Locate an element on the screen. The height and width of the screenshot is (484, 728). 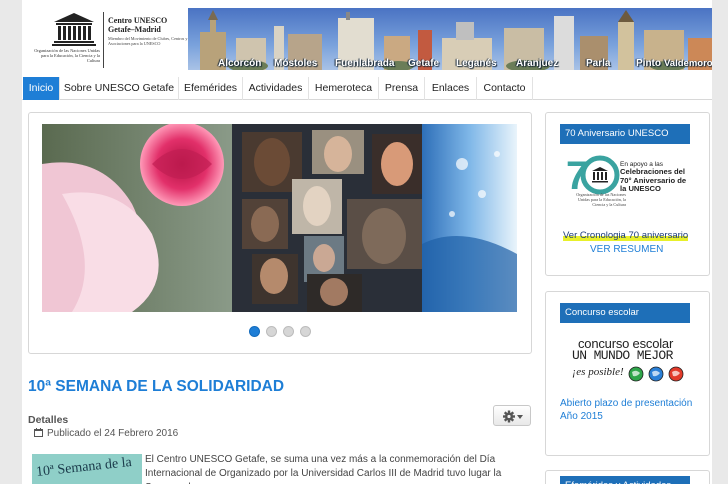
nav-item-contacto: Contacto is located at coordinates (505, 88).